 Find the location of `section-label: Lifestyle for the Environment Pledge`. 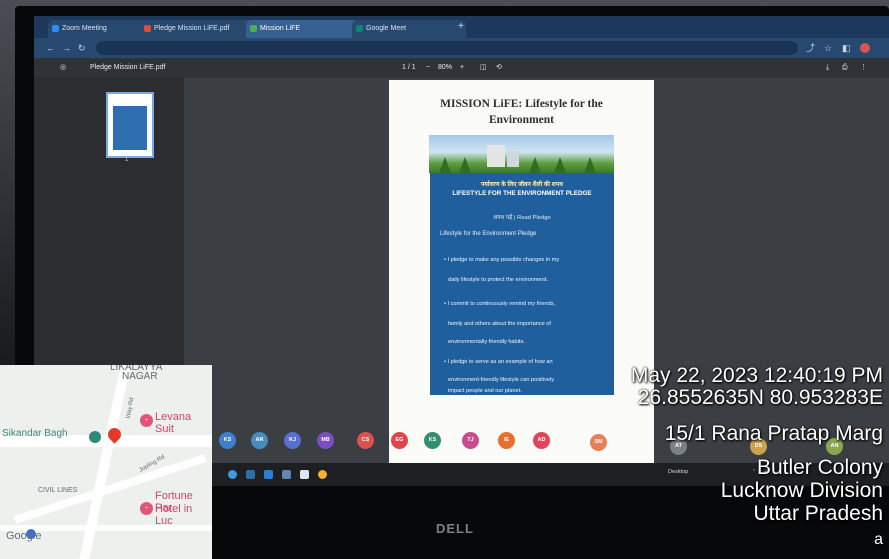

section-label: Lifestyle for the Environment Pledge is located at coordinates (488, 234).